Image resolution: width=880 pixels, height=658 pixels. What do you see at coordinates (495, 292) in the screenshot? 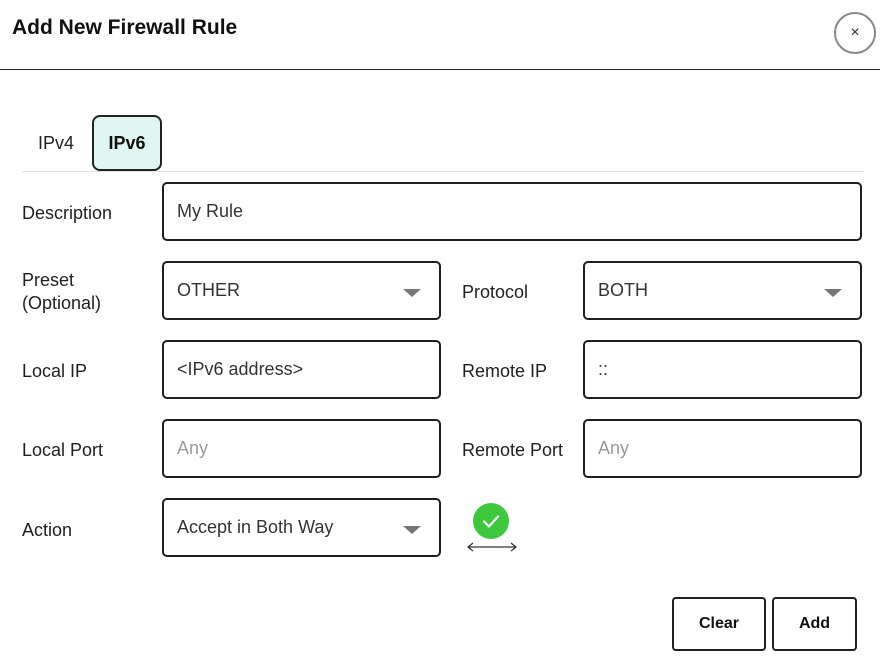
I see `protocol-label: Protocol` at bounding box center [495, 292].